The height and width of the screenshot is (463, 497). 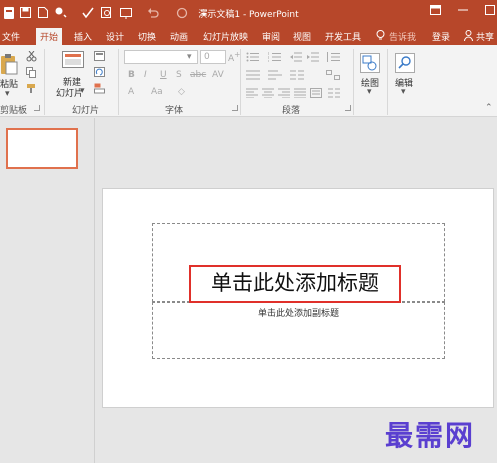 What do you see at coordinates (86, 111) in the screenshot?
I see `slides-group-label: 幻灯片` at bounding box center [86, 111].